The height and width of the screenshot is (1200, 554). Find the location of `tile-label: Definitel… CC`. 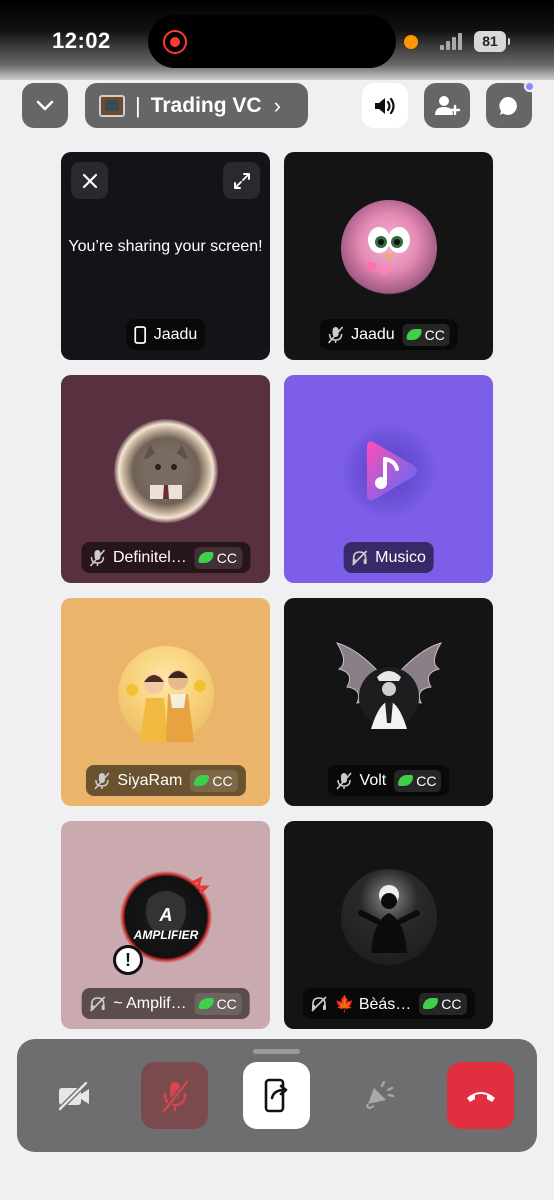

tile-label: Definitel… CC is located at coordinates (165, 557).